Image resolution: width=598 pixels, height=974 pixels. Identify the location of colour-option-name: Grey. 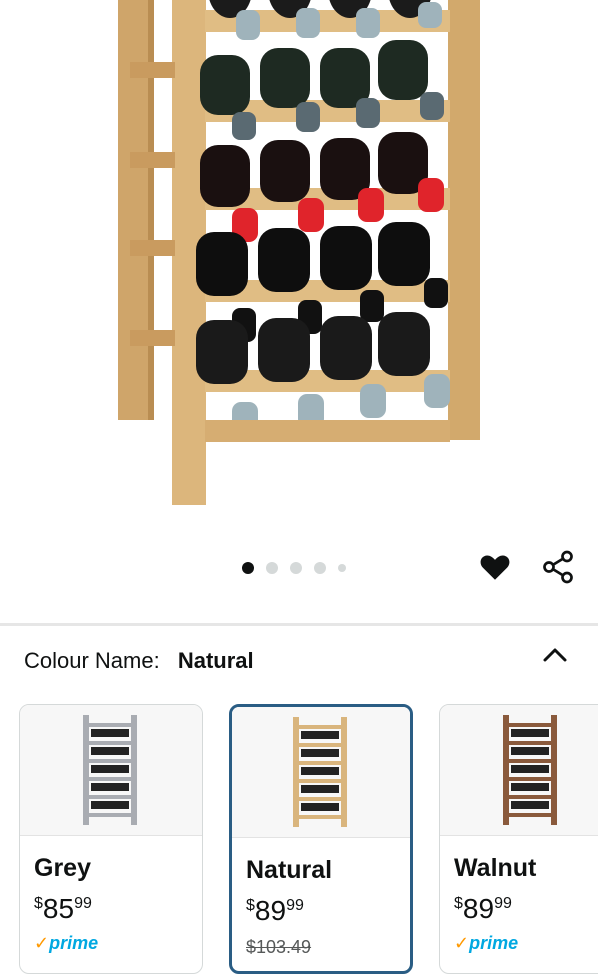
(62, 868).